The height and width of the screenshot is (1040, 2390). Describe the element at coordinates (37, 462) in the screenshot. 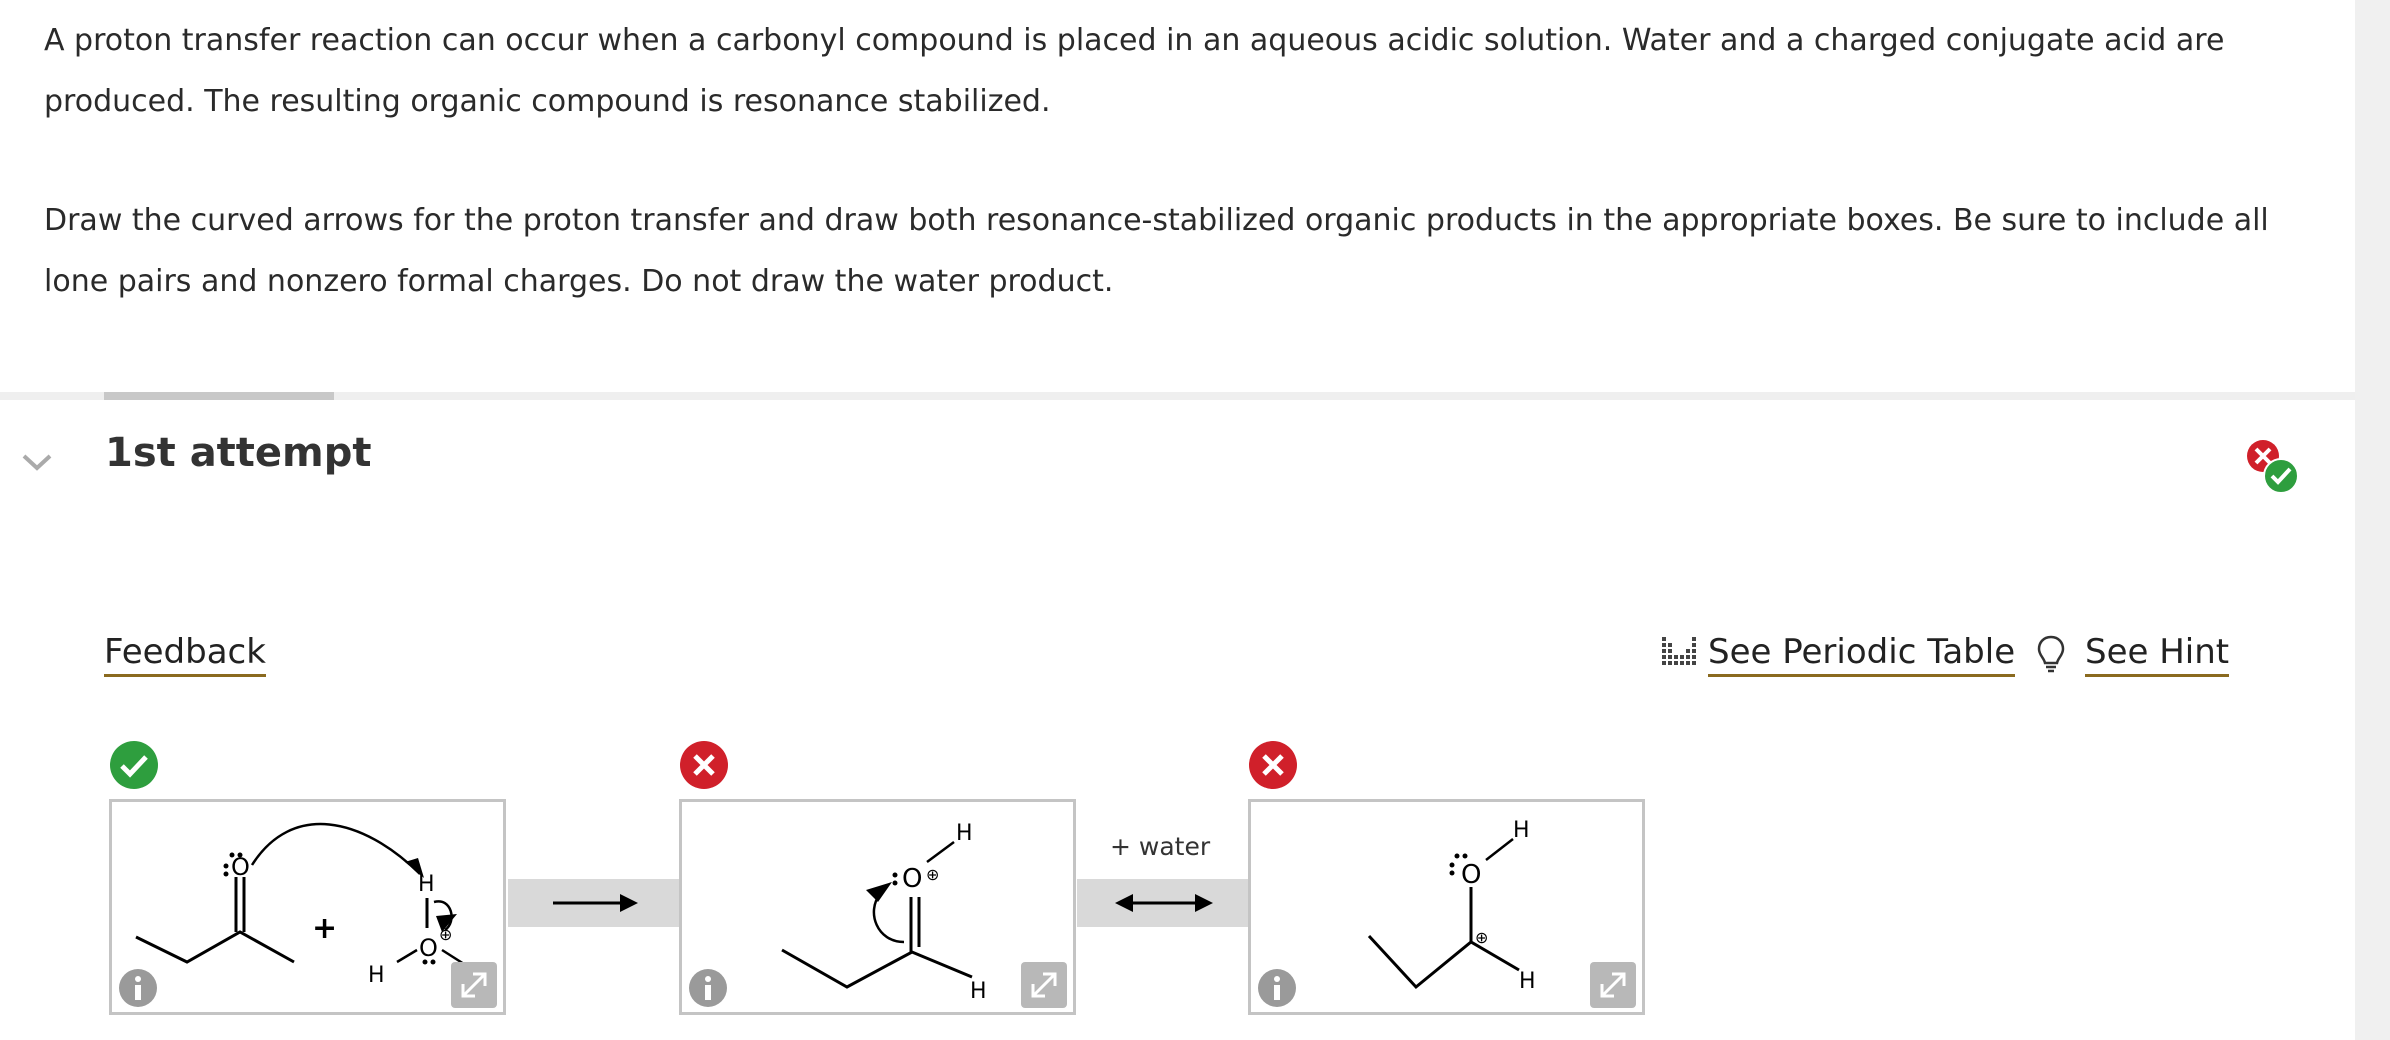

I see `chevron-down-icon` at that location.